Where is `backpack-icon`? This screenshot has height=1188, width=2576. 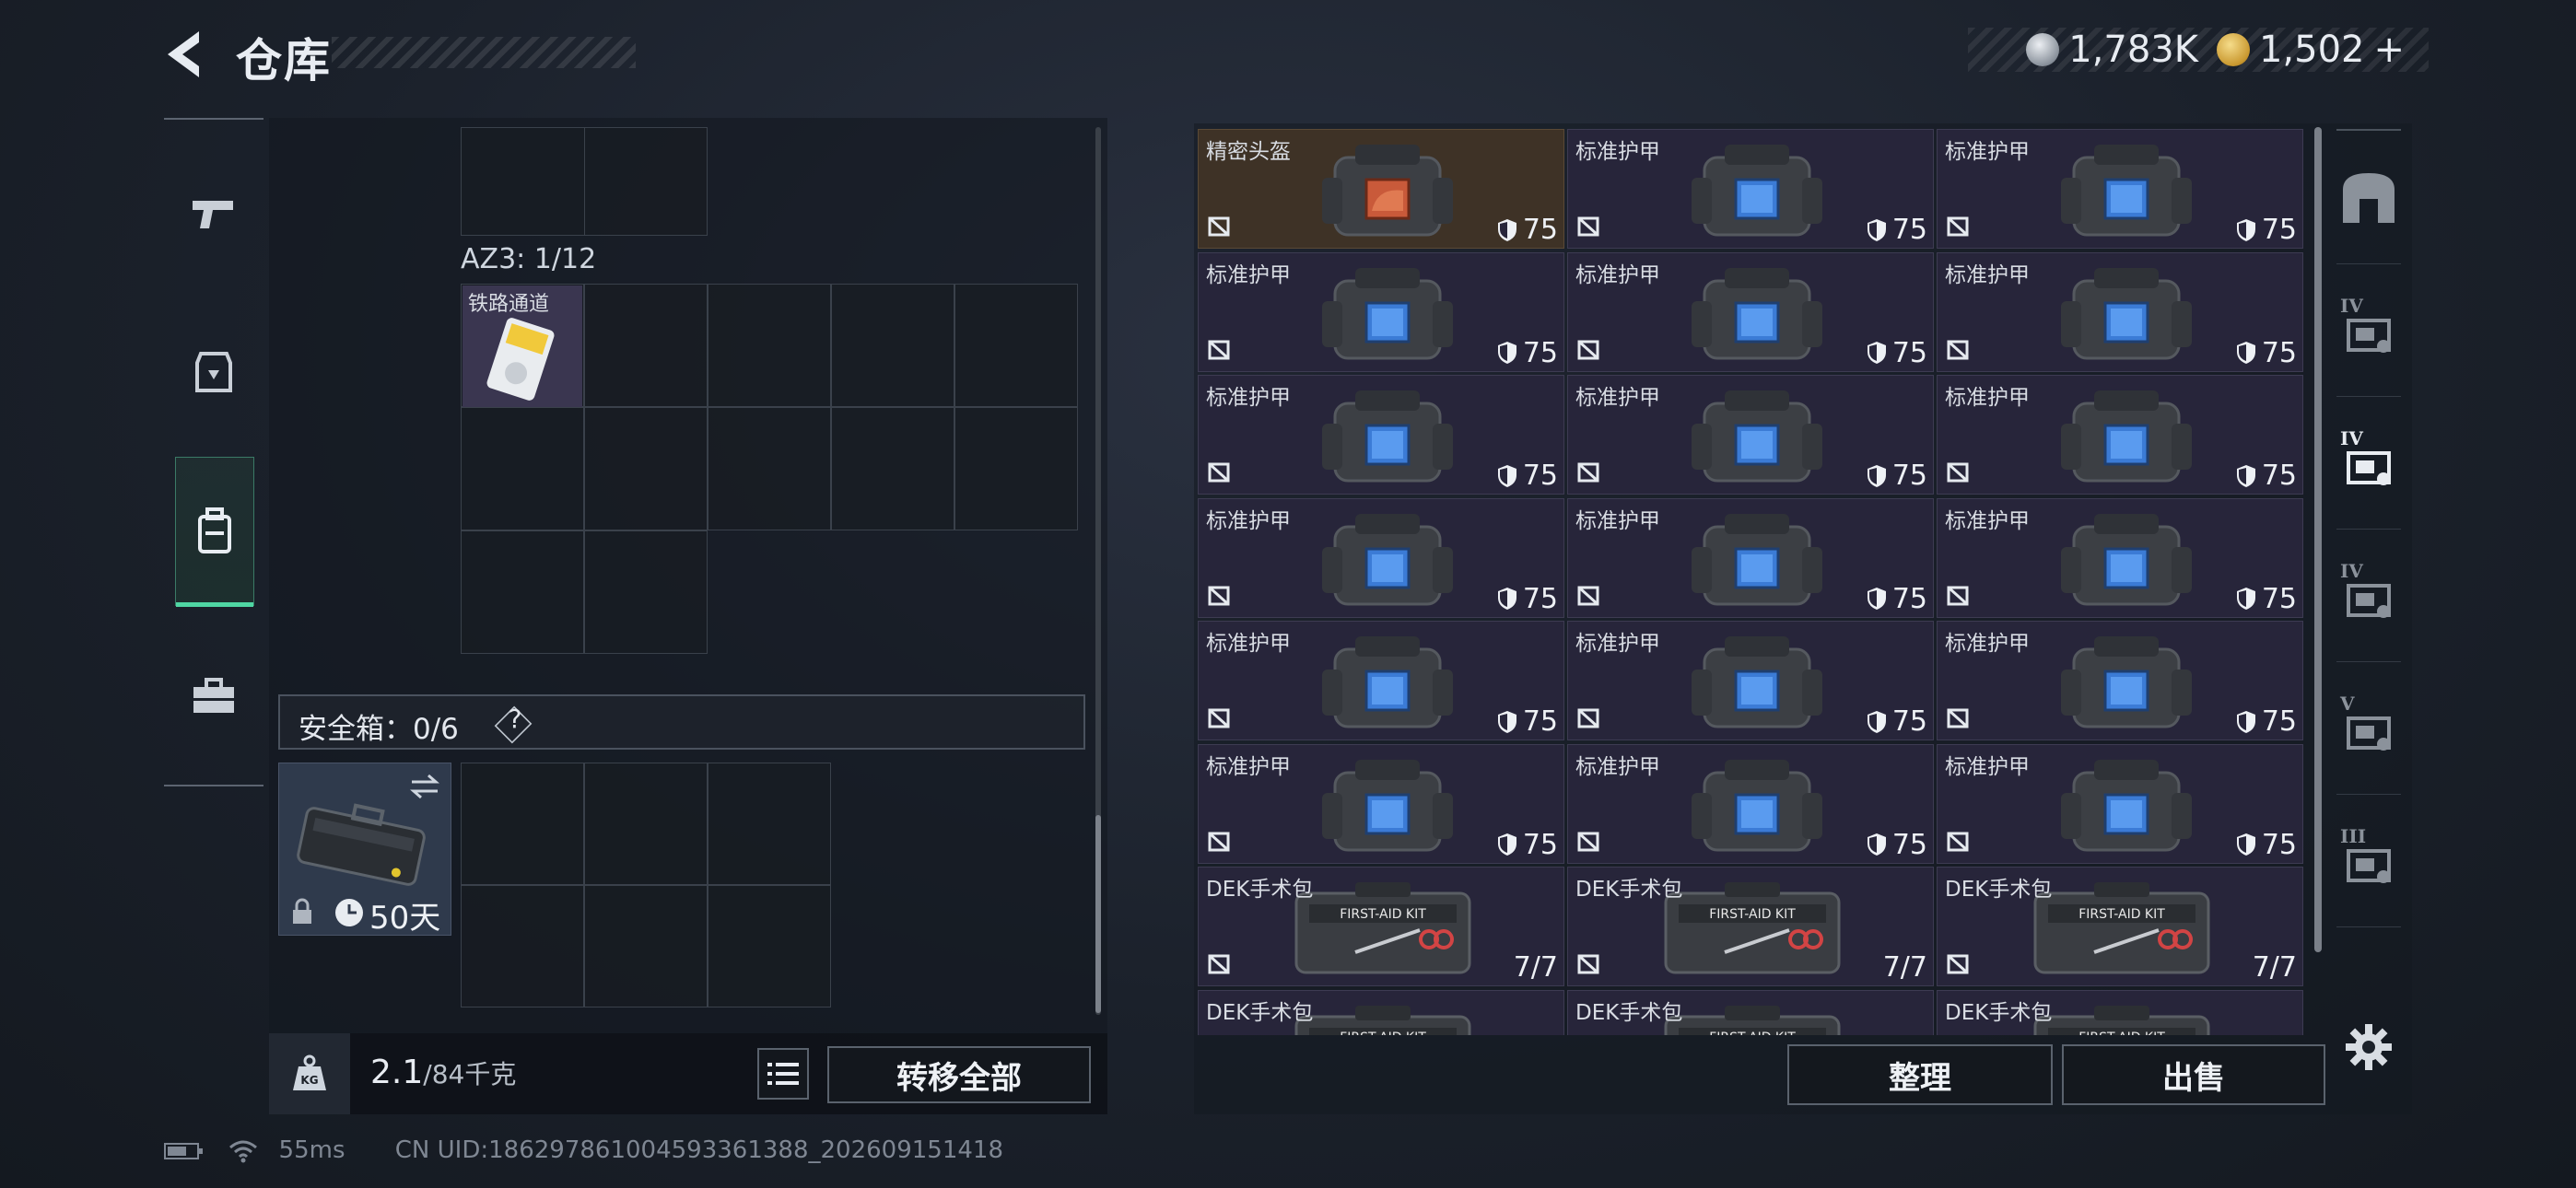
backpack-icon is located at coordinates (214, 530).